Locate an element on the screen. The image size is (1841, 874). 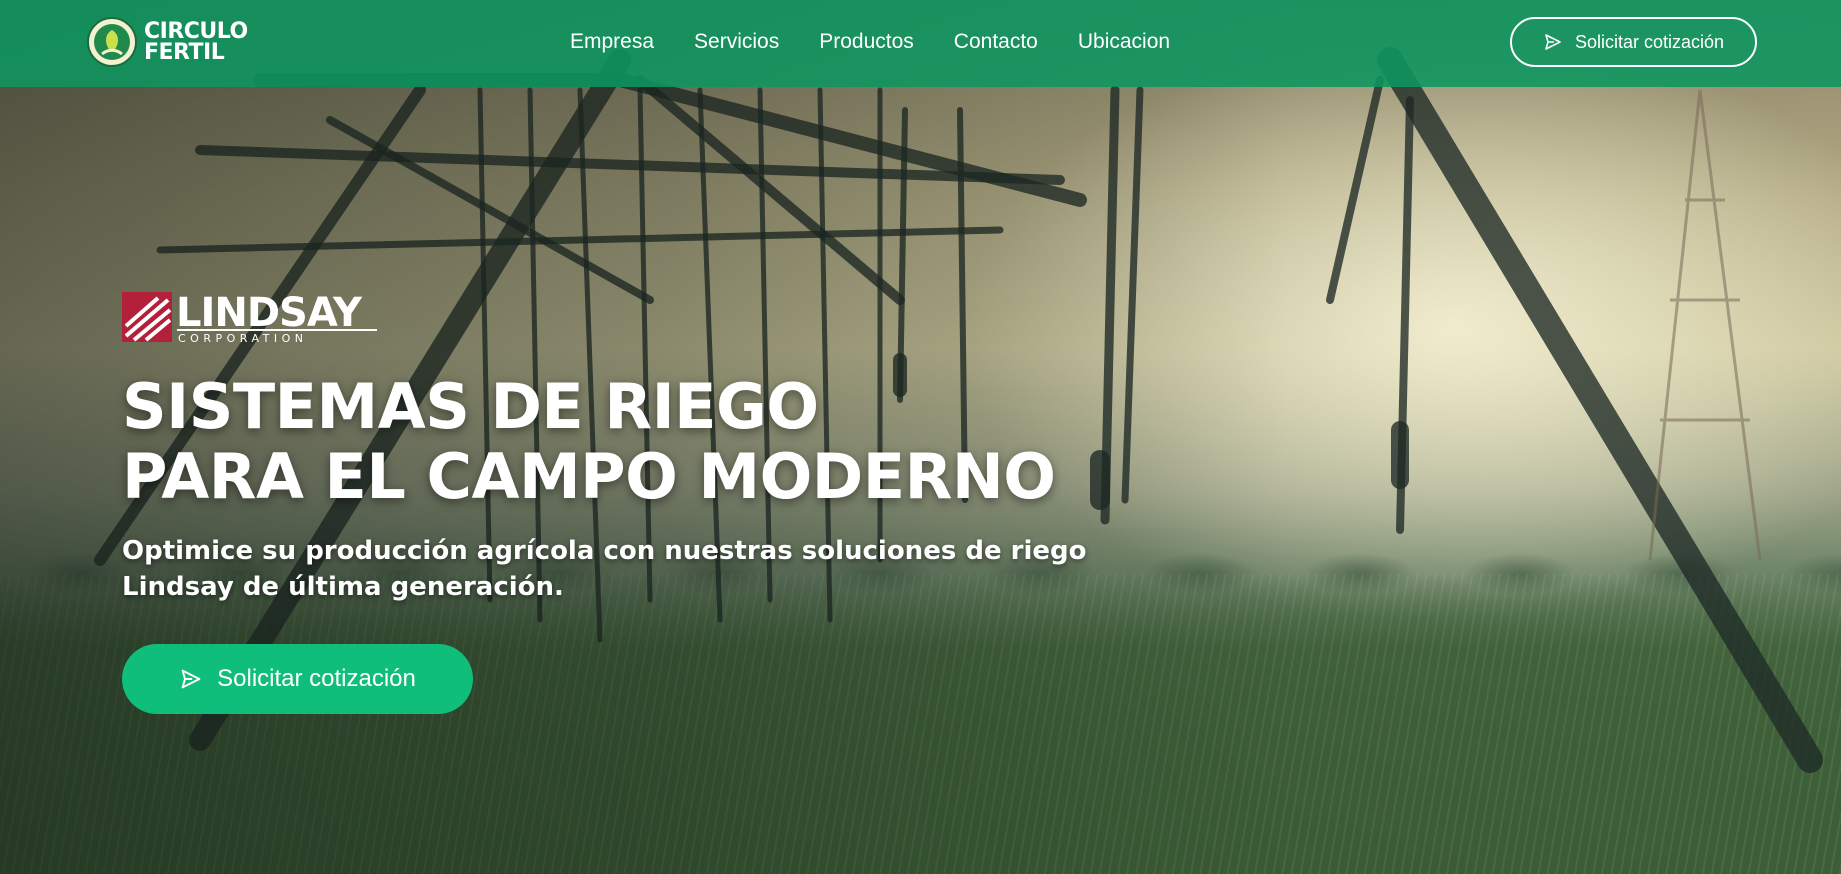
nav-productos: Productos is located at coordinates (866, 42).